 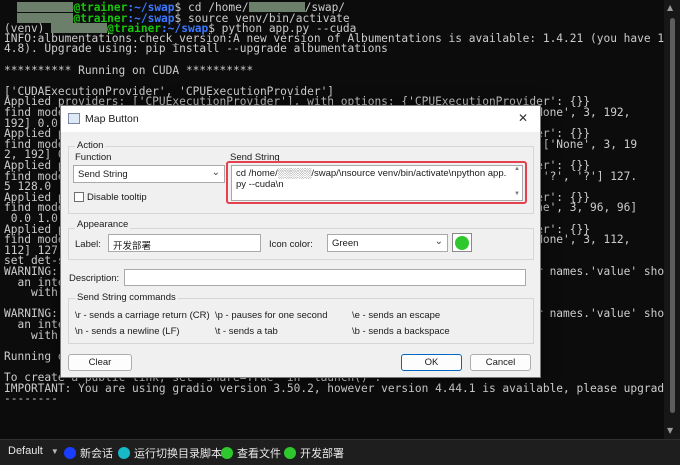 What do you see at coordinates (93, 157) in the screenshot?
I see `function-label: Function` at bounding box center [93, 157].